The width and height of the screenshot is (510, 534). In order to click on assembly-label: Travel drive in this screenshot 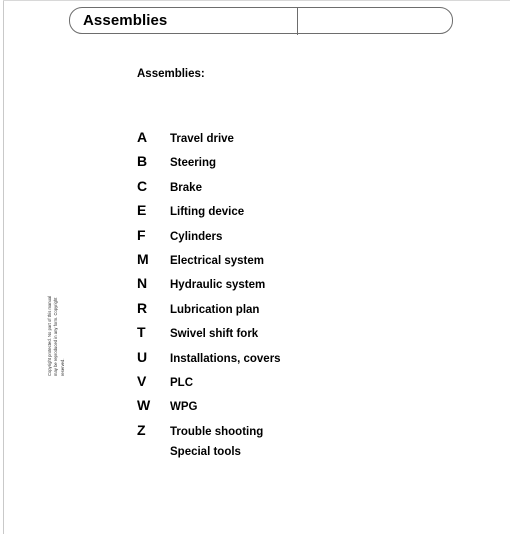, I will do `click(202, 139)`.